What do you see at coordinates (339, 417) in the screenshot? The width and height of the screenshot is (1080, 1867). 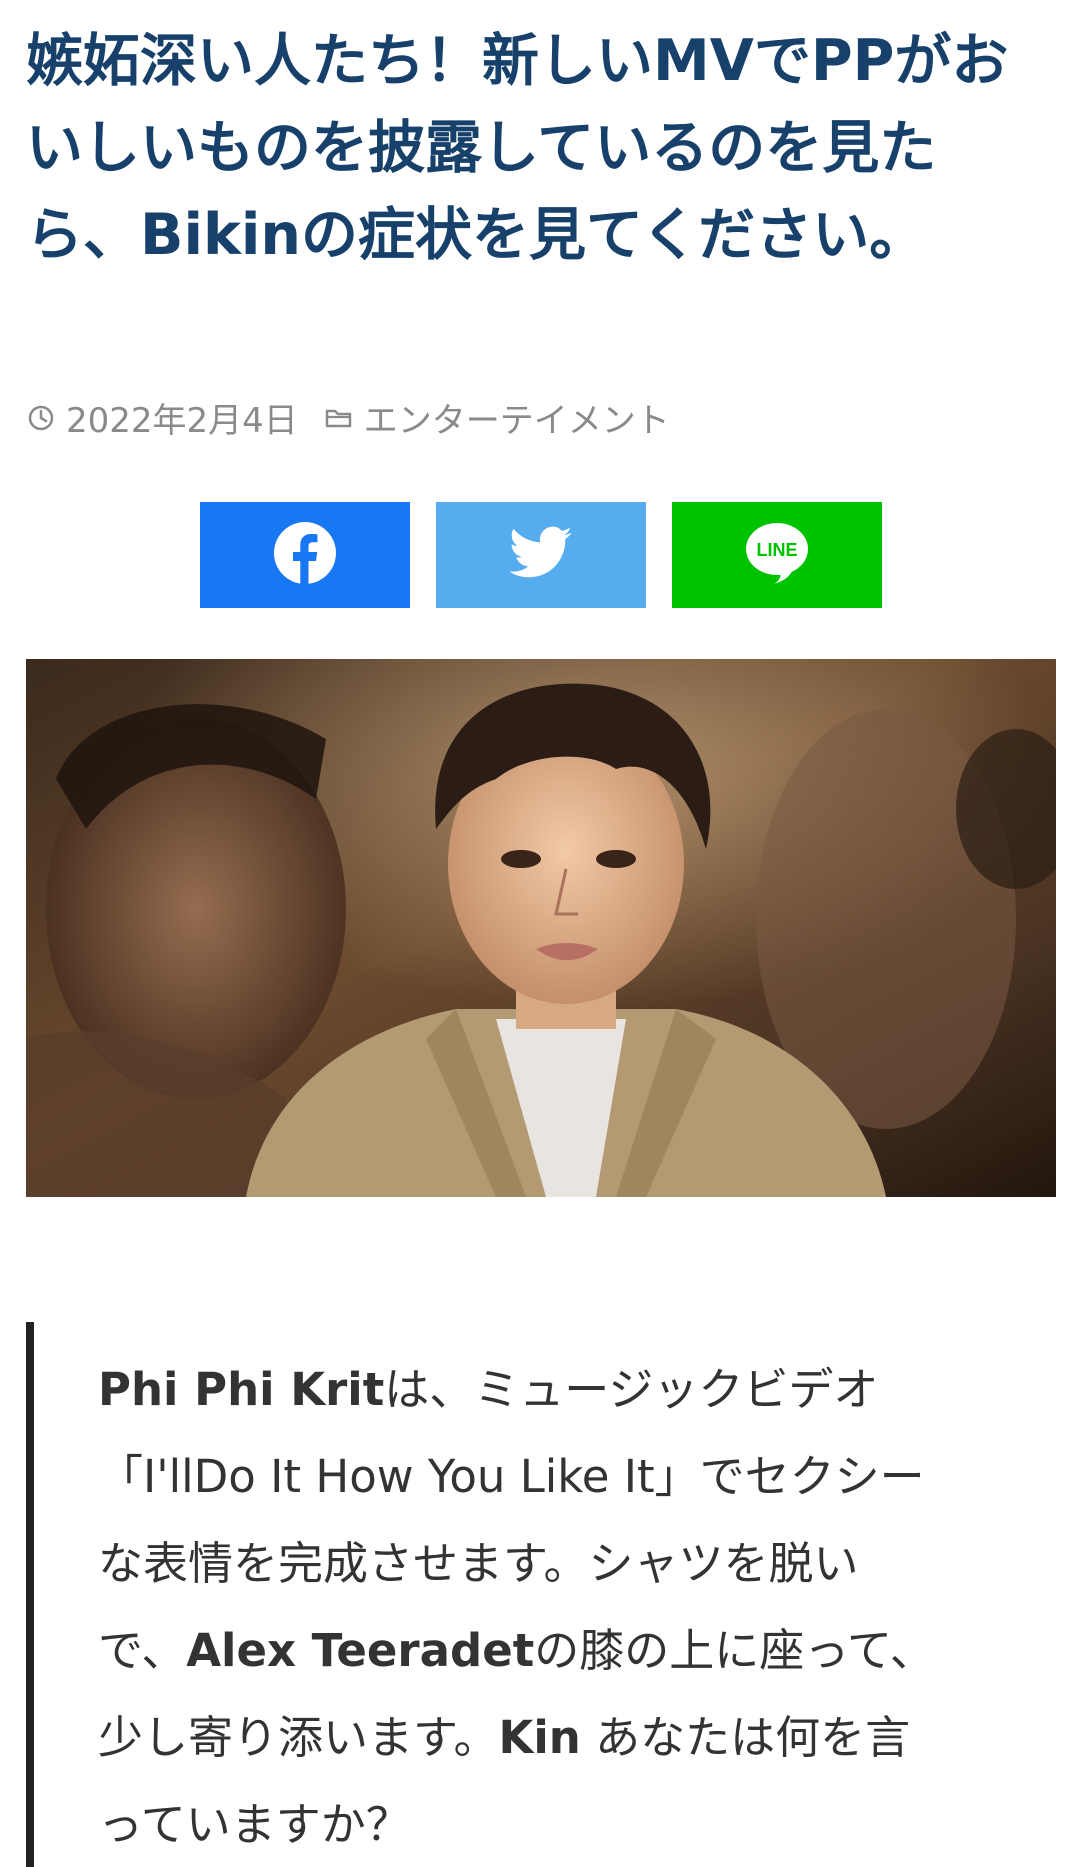 I see `folder-icon` at bounding box center [339, 417].